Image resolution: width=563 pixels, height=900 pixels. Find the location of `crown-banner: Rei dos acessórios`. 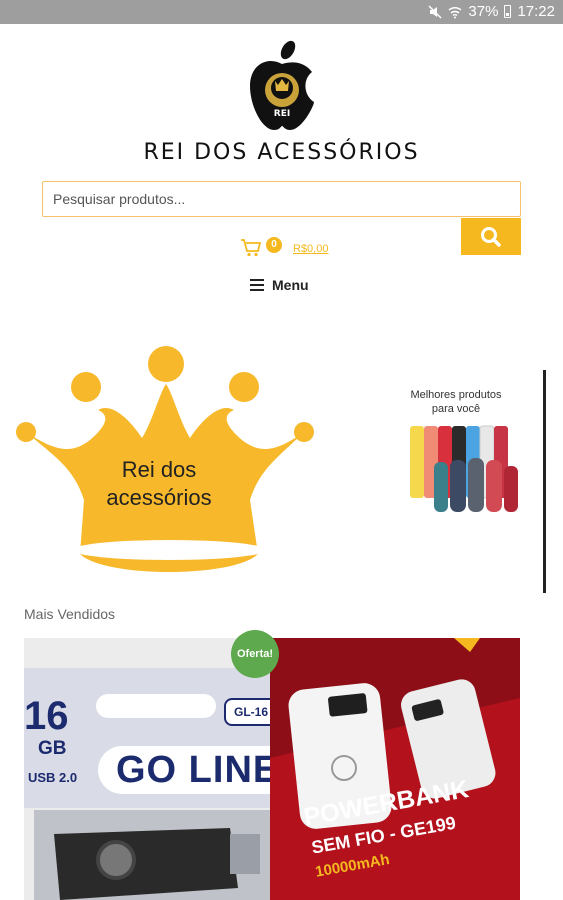

crown-banner: Rei dos acessórios is located at coordinates (166, 461).